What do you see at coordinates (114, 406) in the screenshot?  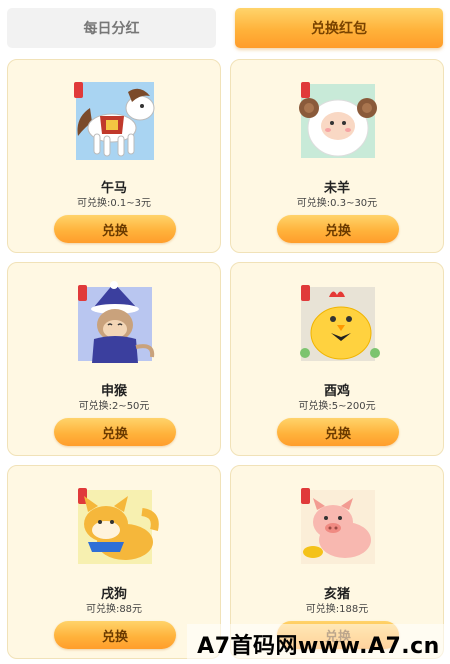 I see `redeem-range: 可兑换:2~50元` at bounding box center [114, 406].